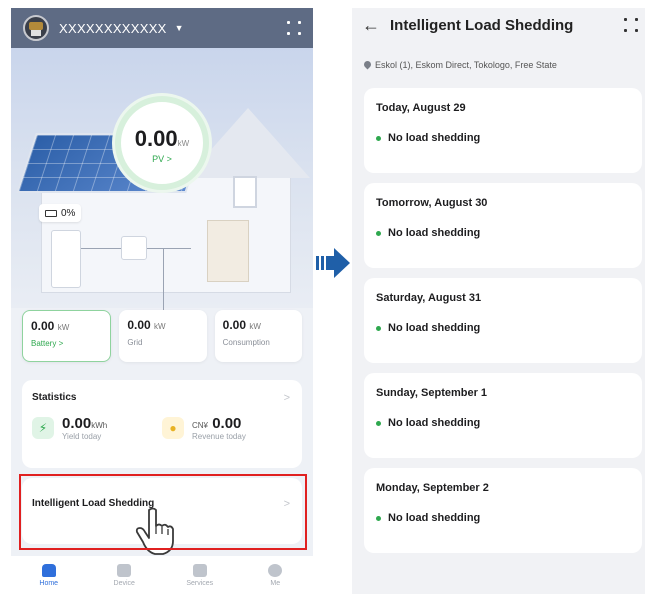 The height and width of the screenshot is (599, 645). What do you see at coordinates (43, 428) in the screenshot?
I see `lightning-icon: ⚡` at bounding box center [43, 428].